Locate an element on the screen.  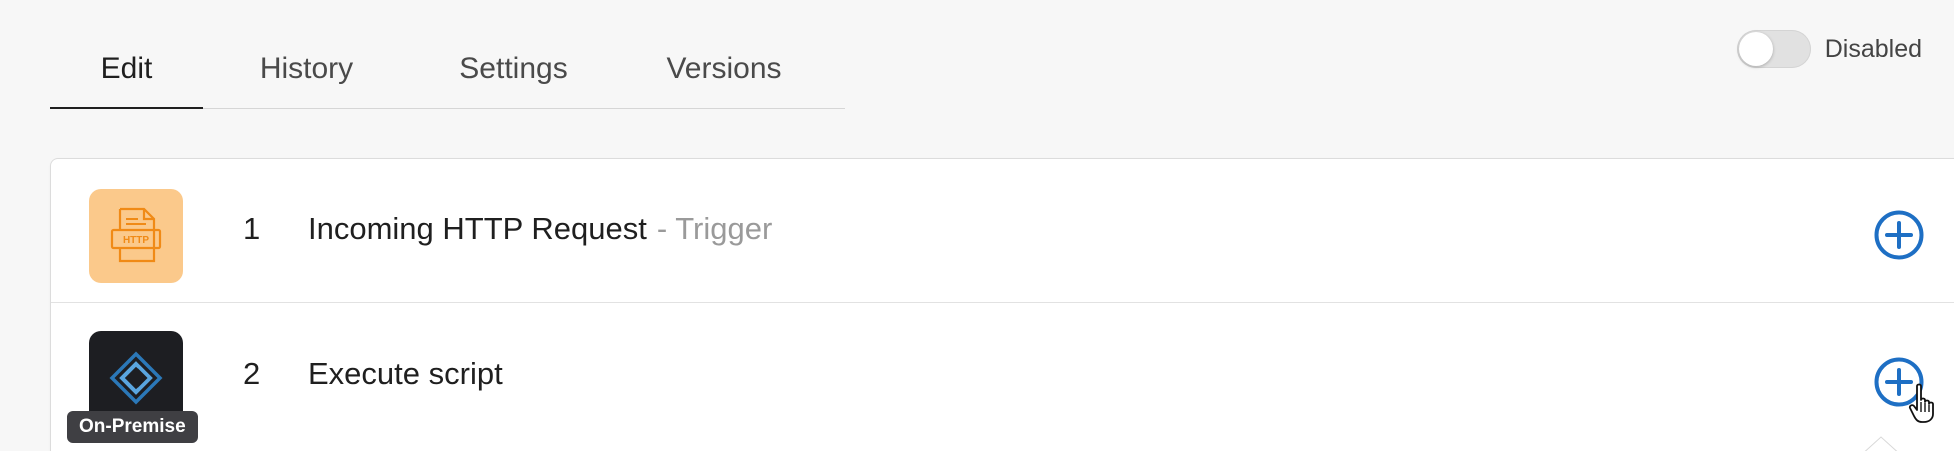
tab-settings: Settings is located at coordinates (513, 69).